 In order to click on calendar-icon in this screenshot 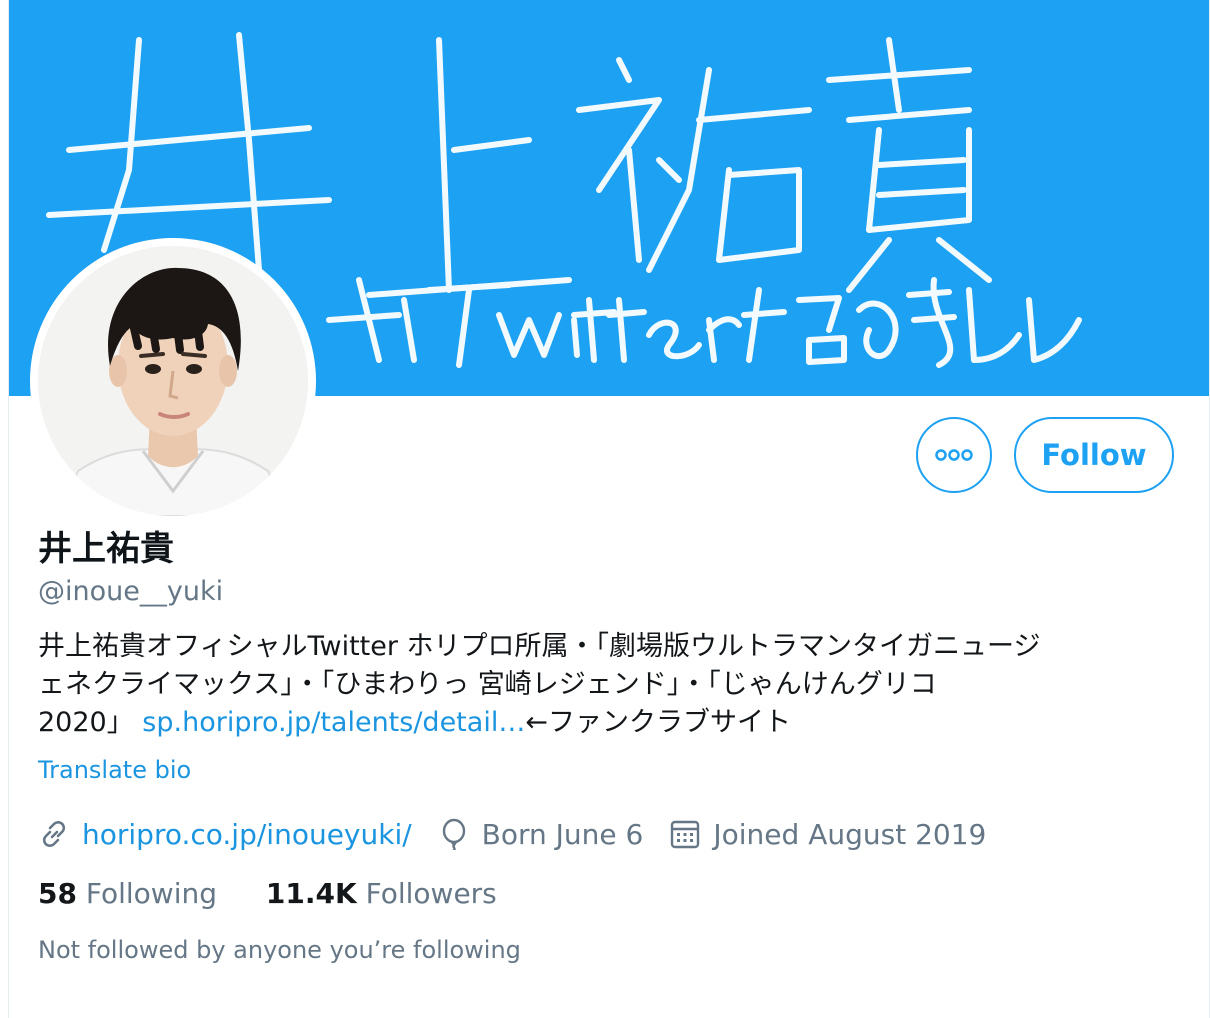, I will do `click(685, 834)`.